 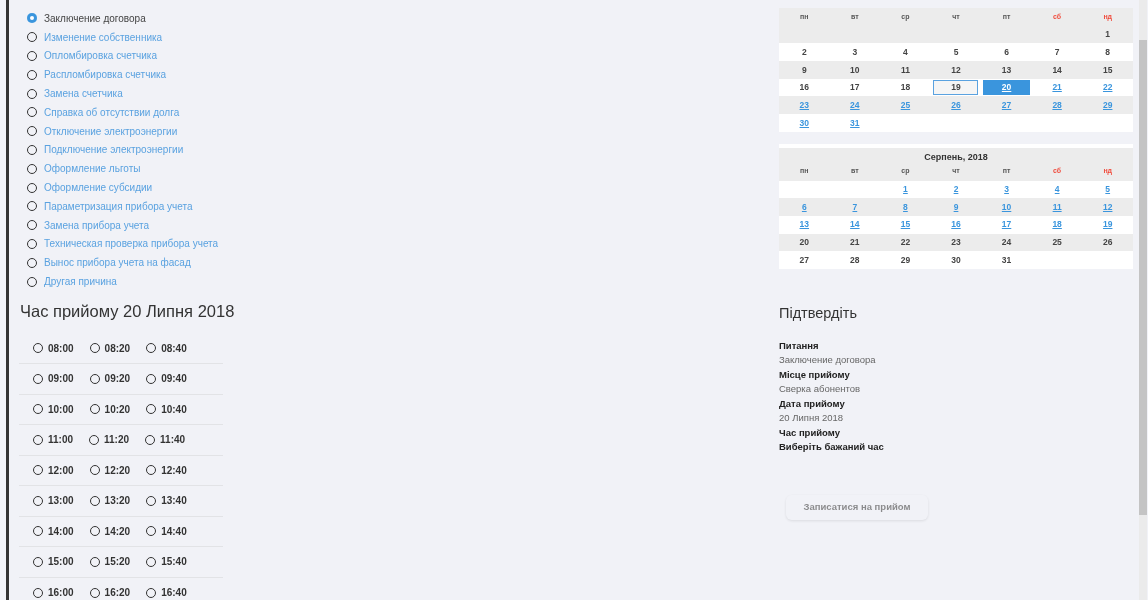 I want to click on time-slot-label: 11:20, so click(x=117, y=440).